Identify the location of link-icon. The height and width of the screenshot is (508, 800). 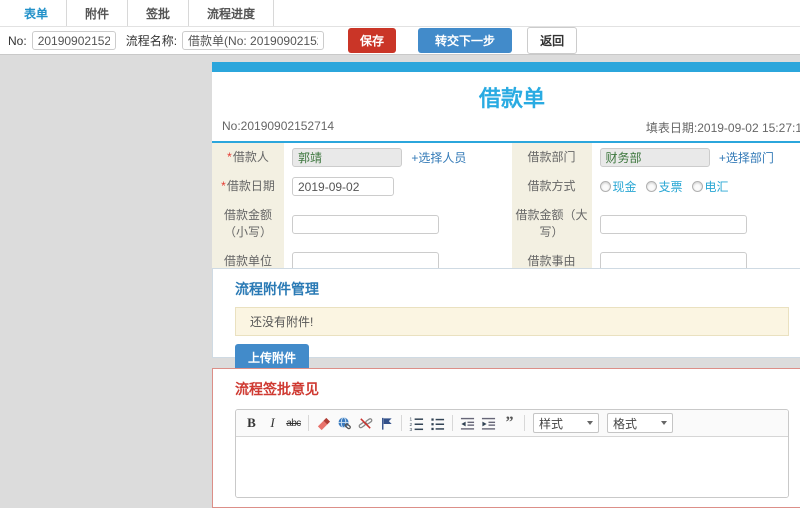
(344, 423).